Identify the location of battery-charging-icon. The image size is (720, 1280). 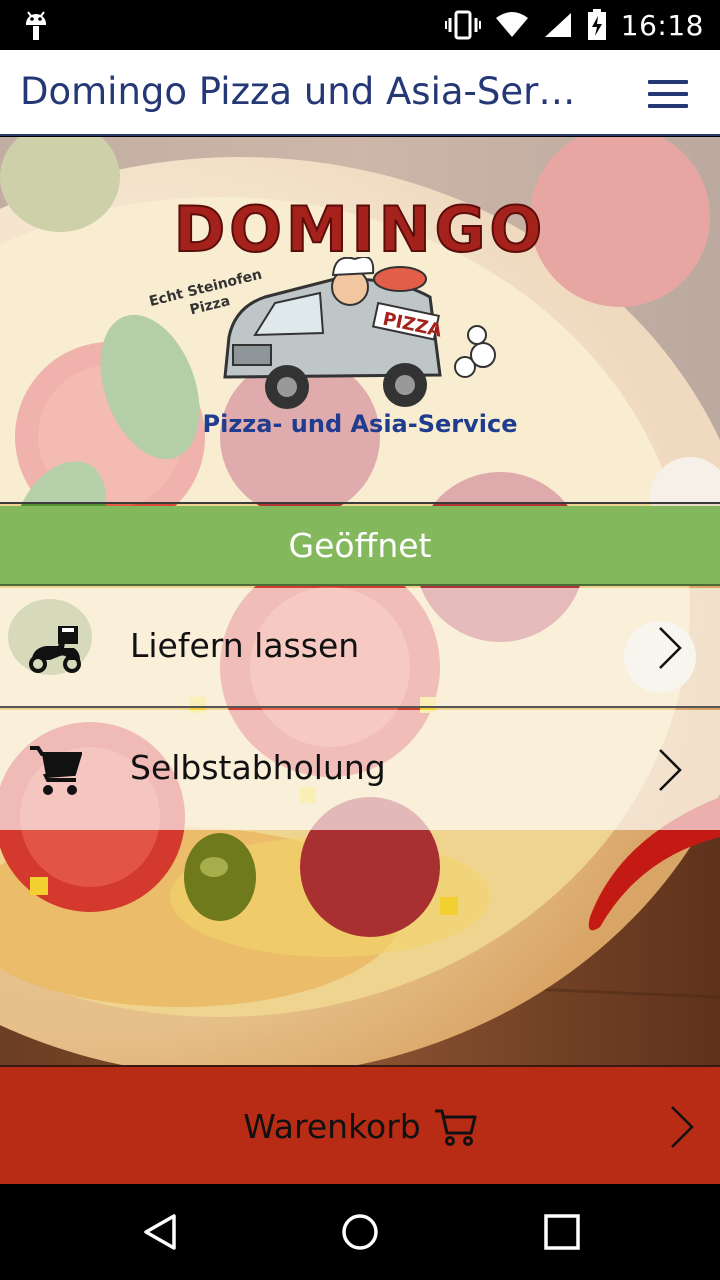
(596, 24).